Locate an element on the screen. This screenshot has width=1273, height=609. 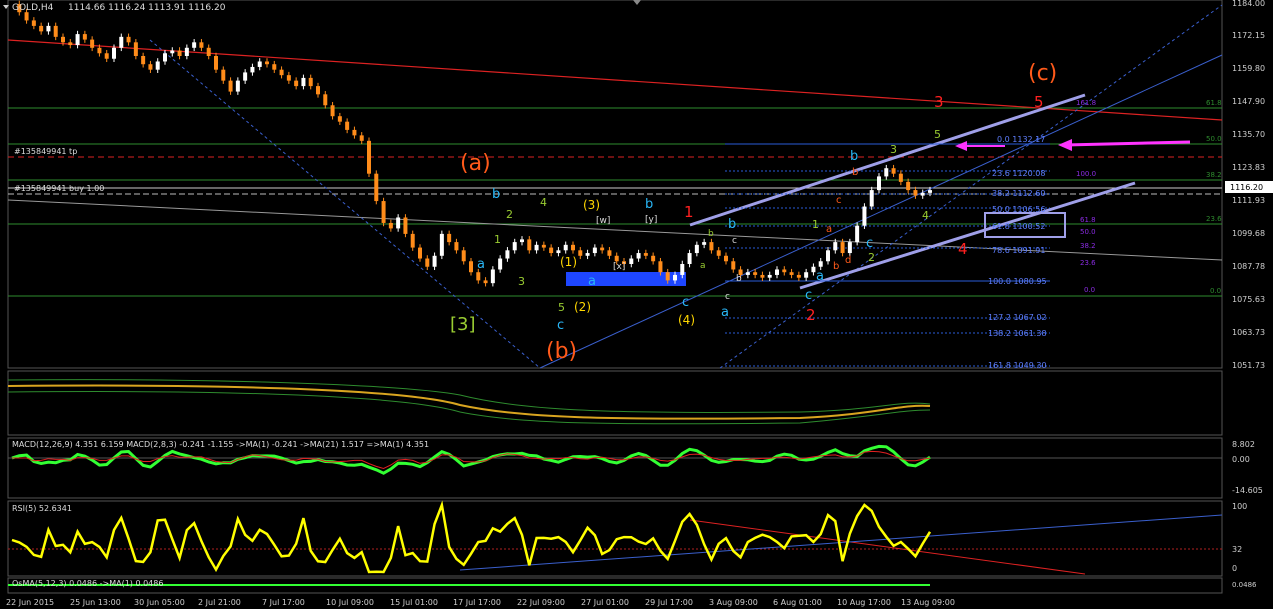
rsi-tick: 32 is located at coordinates (1237, 549).